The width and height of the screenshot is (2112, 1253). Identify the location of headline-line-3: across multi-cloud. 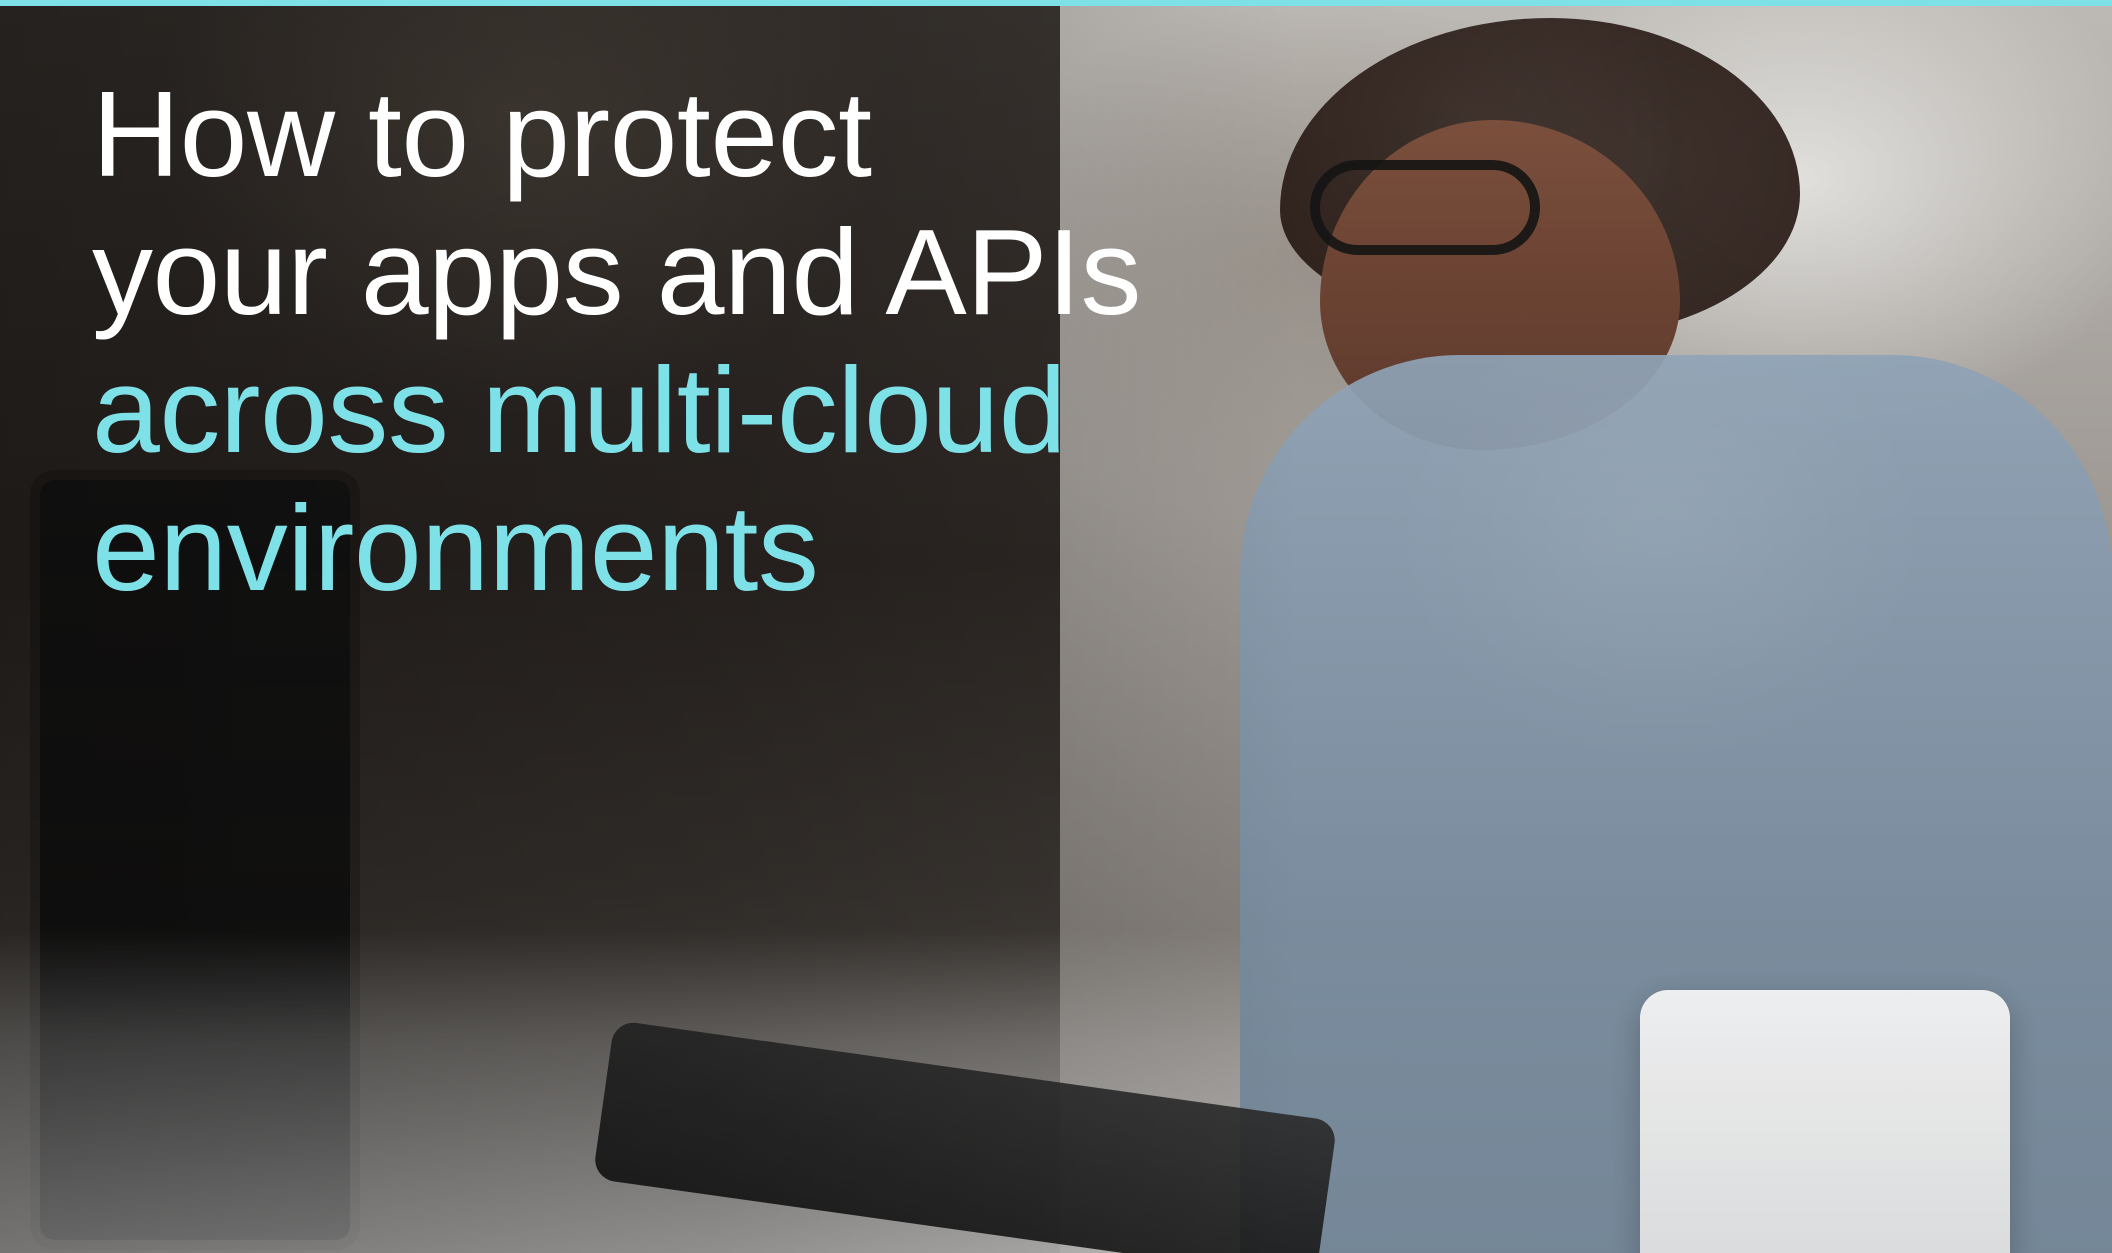
(579, 410).